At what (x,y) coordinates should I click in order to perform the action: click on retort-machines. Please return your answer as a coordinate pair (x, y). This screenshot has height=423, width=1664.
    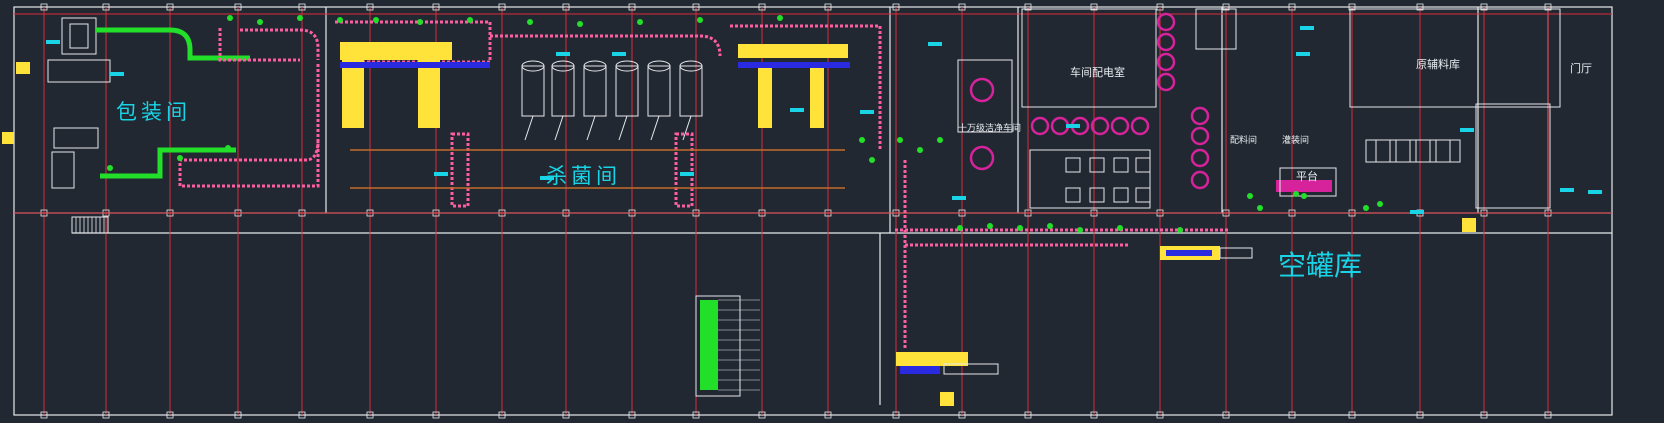
    Looking at the image, I should click on (612, 100).